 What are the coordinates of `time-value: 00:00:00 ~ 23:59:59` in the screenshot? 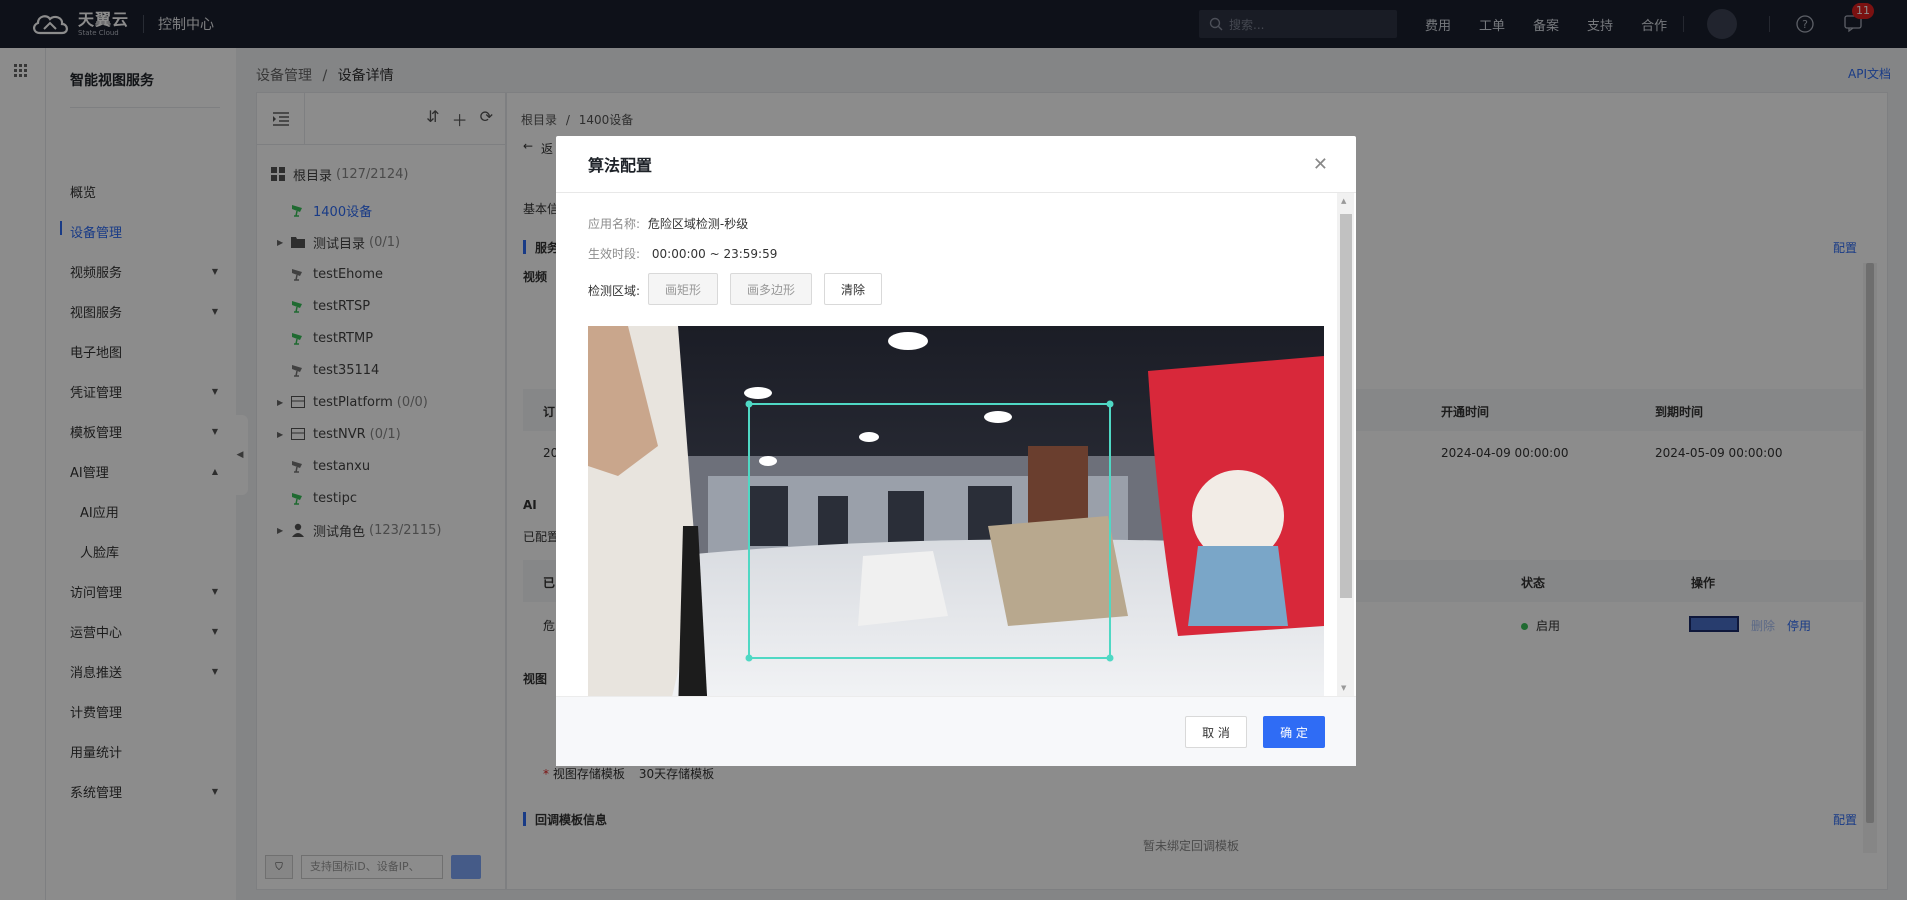 It's located at (714, 254).